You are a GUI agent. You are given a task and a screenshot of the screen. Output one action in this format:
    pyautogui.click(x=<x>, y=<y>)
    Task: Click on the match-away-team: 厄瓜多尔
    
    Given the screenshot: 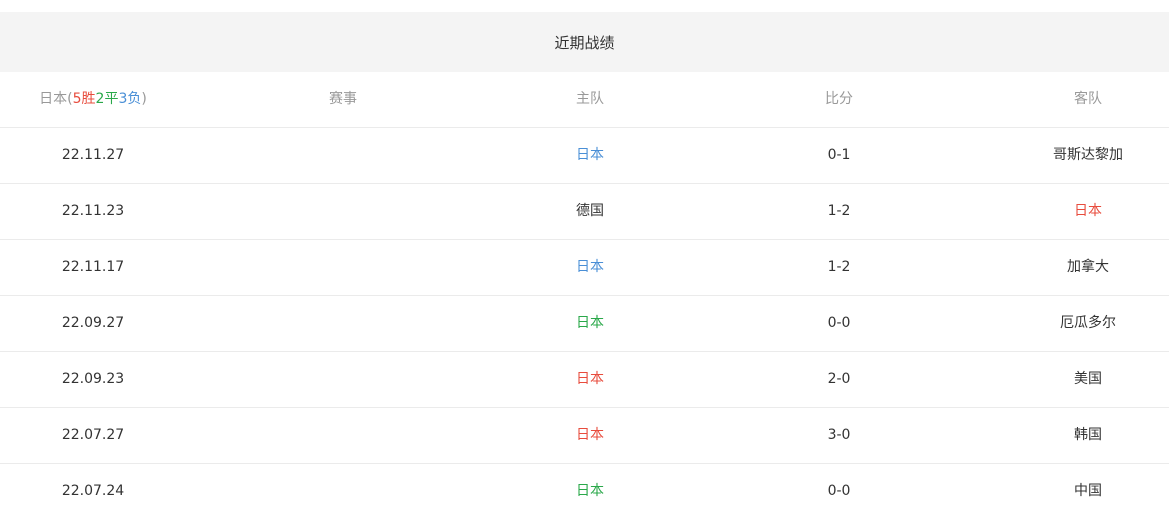 What is the action you would take?
    pyautogui.click(x=1082, y=323)
    